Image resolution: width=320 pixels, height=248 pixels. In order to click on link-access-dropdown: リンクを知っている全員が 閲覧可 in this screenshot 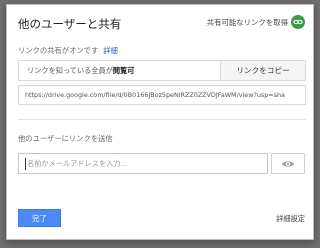, I will do `click(119, 70)`.